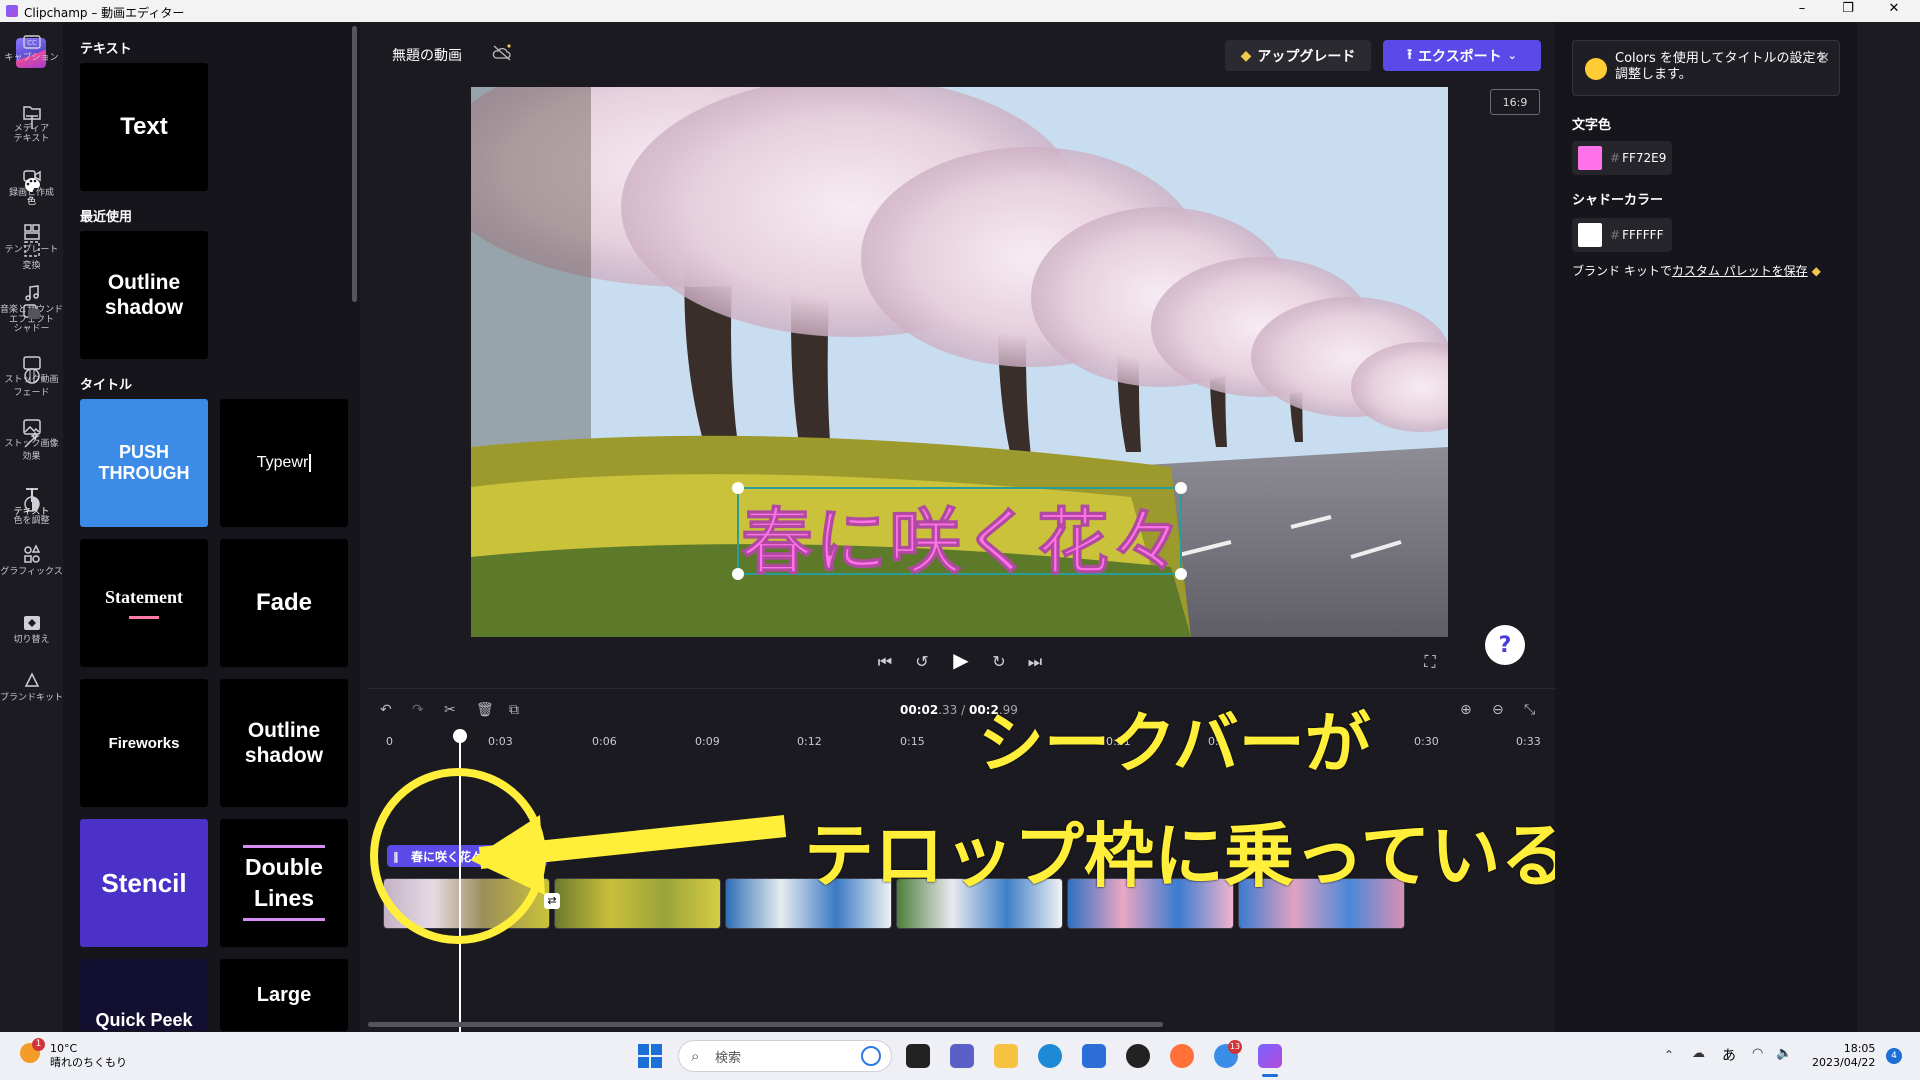  What do you see at coordinates (1615, 235) in the screenshot?
I see `hash-symbol: #` at bounding box center [1615, 235].